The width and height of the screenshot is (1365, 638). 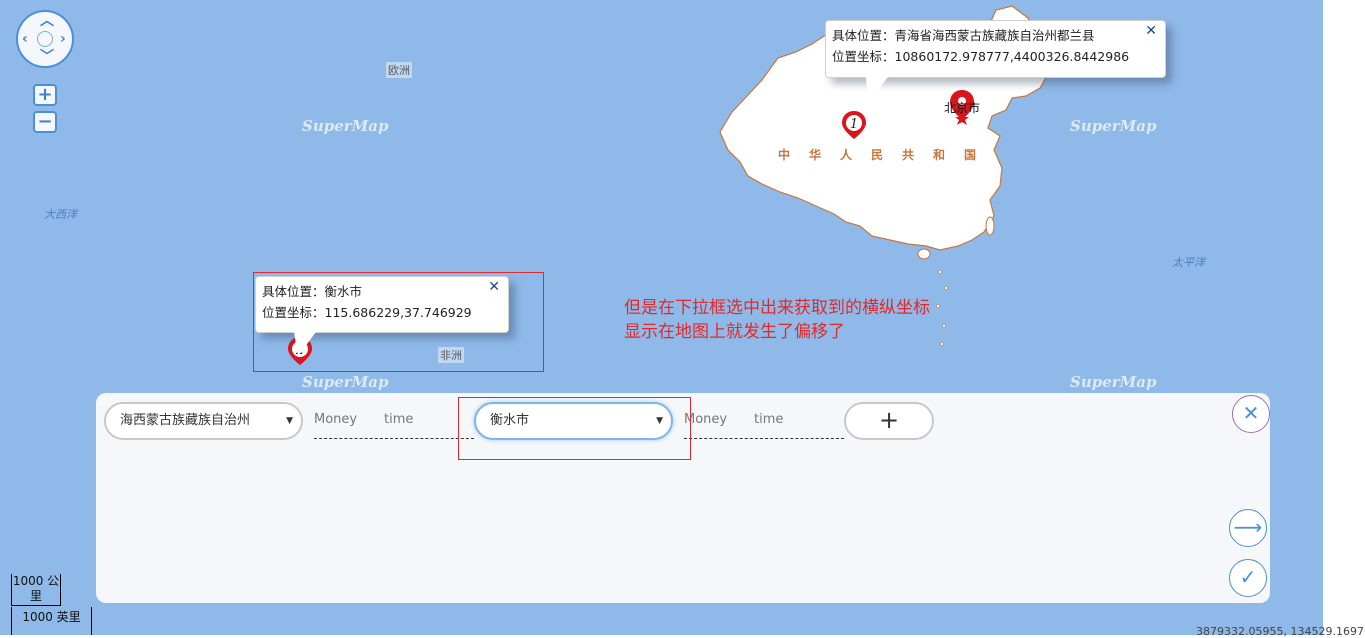 I want to click on add-stop-button: +, so click(x=889, y=421).